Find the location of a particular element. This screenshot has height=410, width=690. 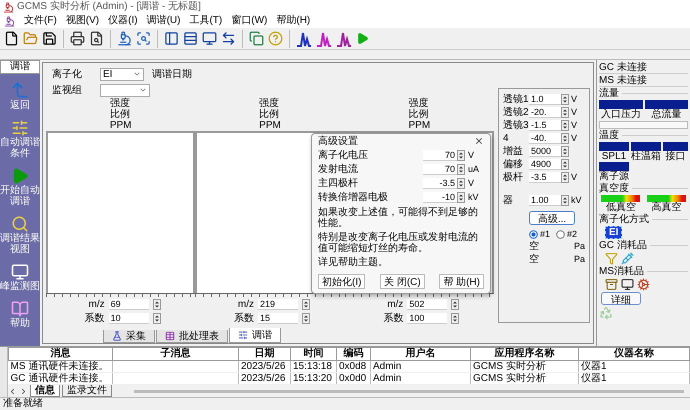

menu-item: 帮助(H) is located at coordinates (293, 21).